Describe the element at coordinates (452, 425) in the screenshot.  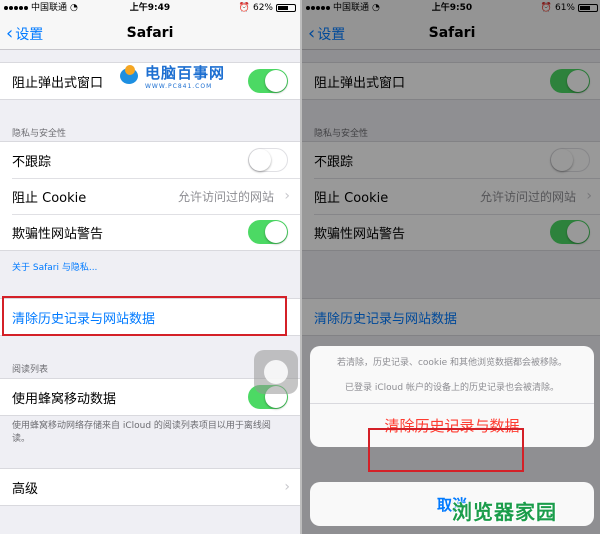
I see `confirm-clear-button: 清除历史记录与数据` at that location.